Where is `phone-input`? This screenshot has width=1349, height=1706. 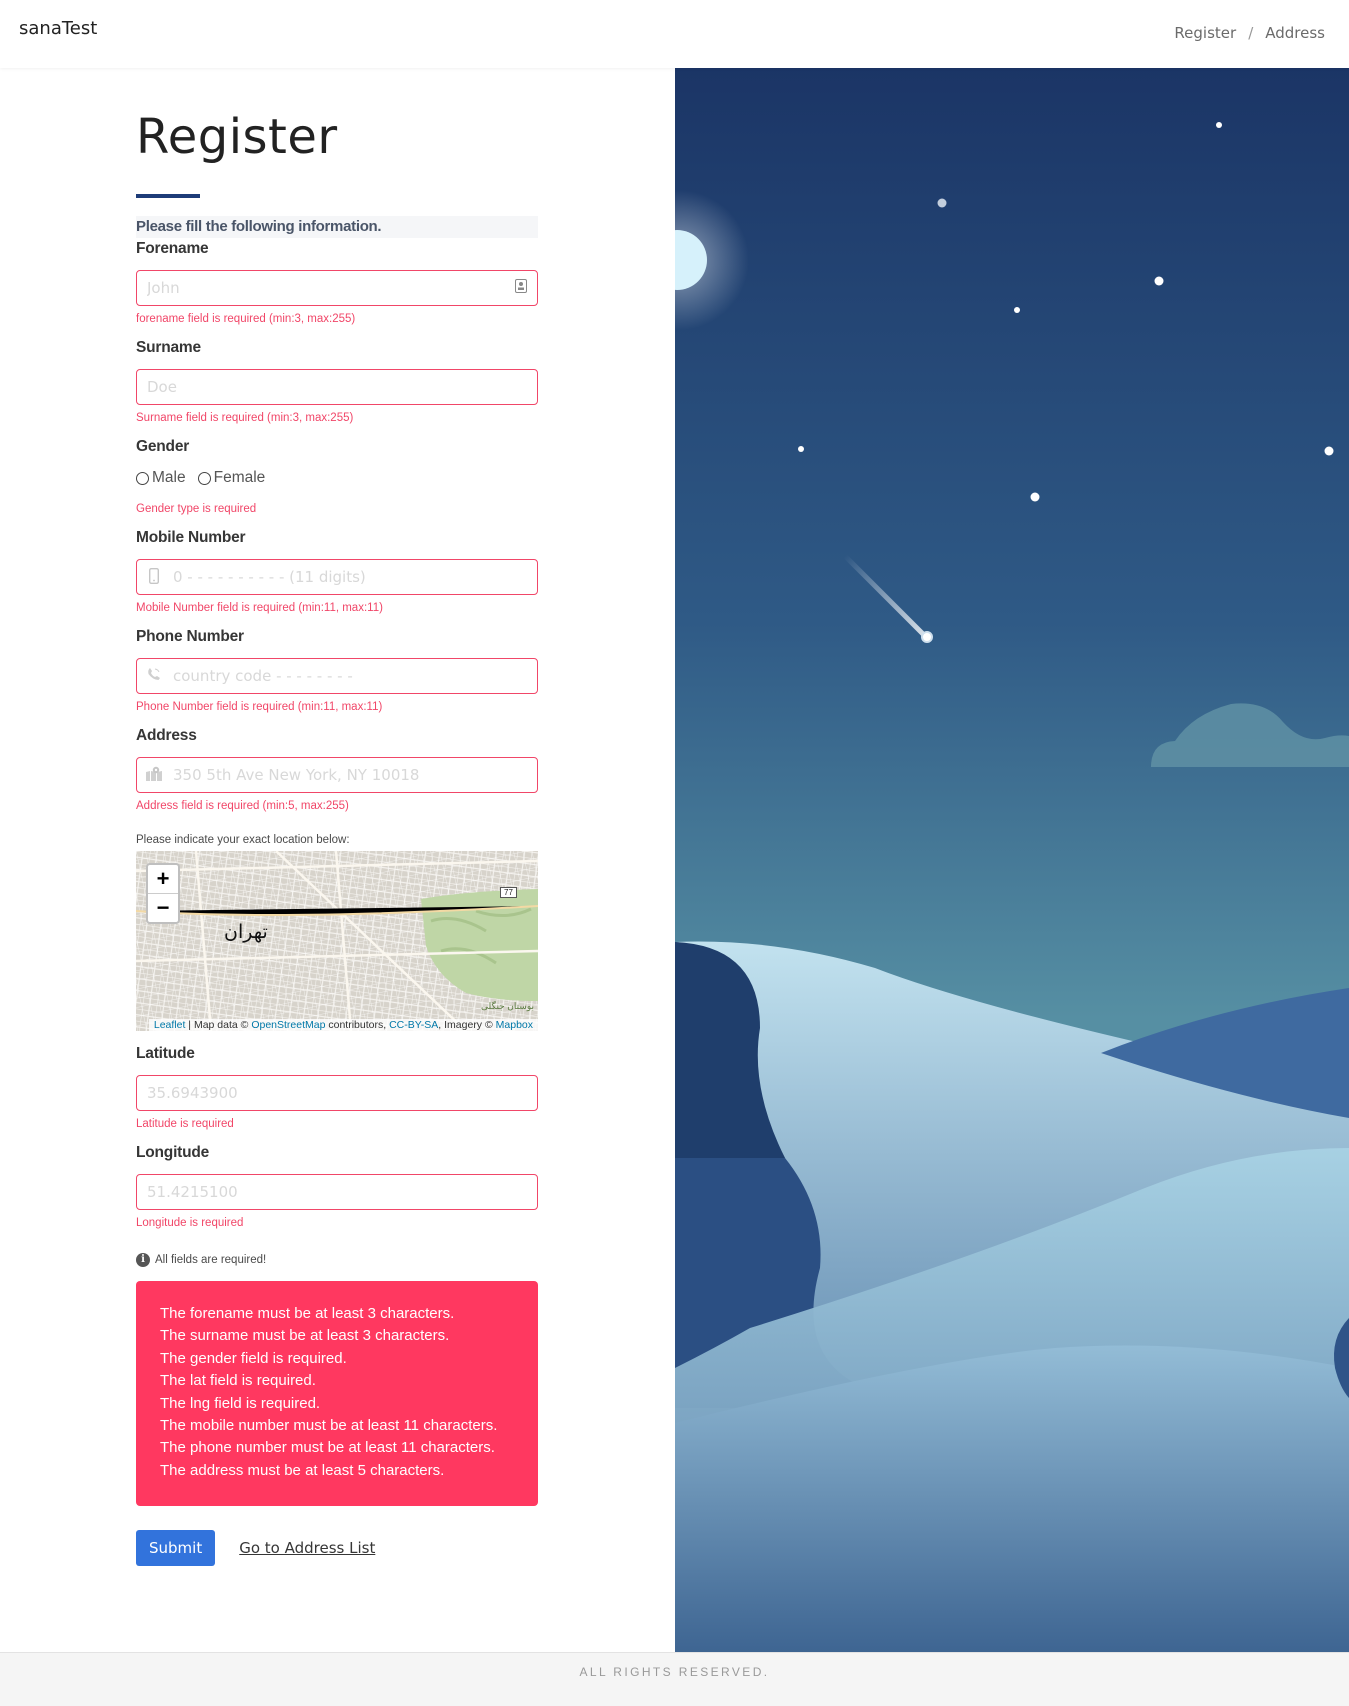
phone-input is located at coordinates (337, 676).